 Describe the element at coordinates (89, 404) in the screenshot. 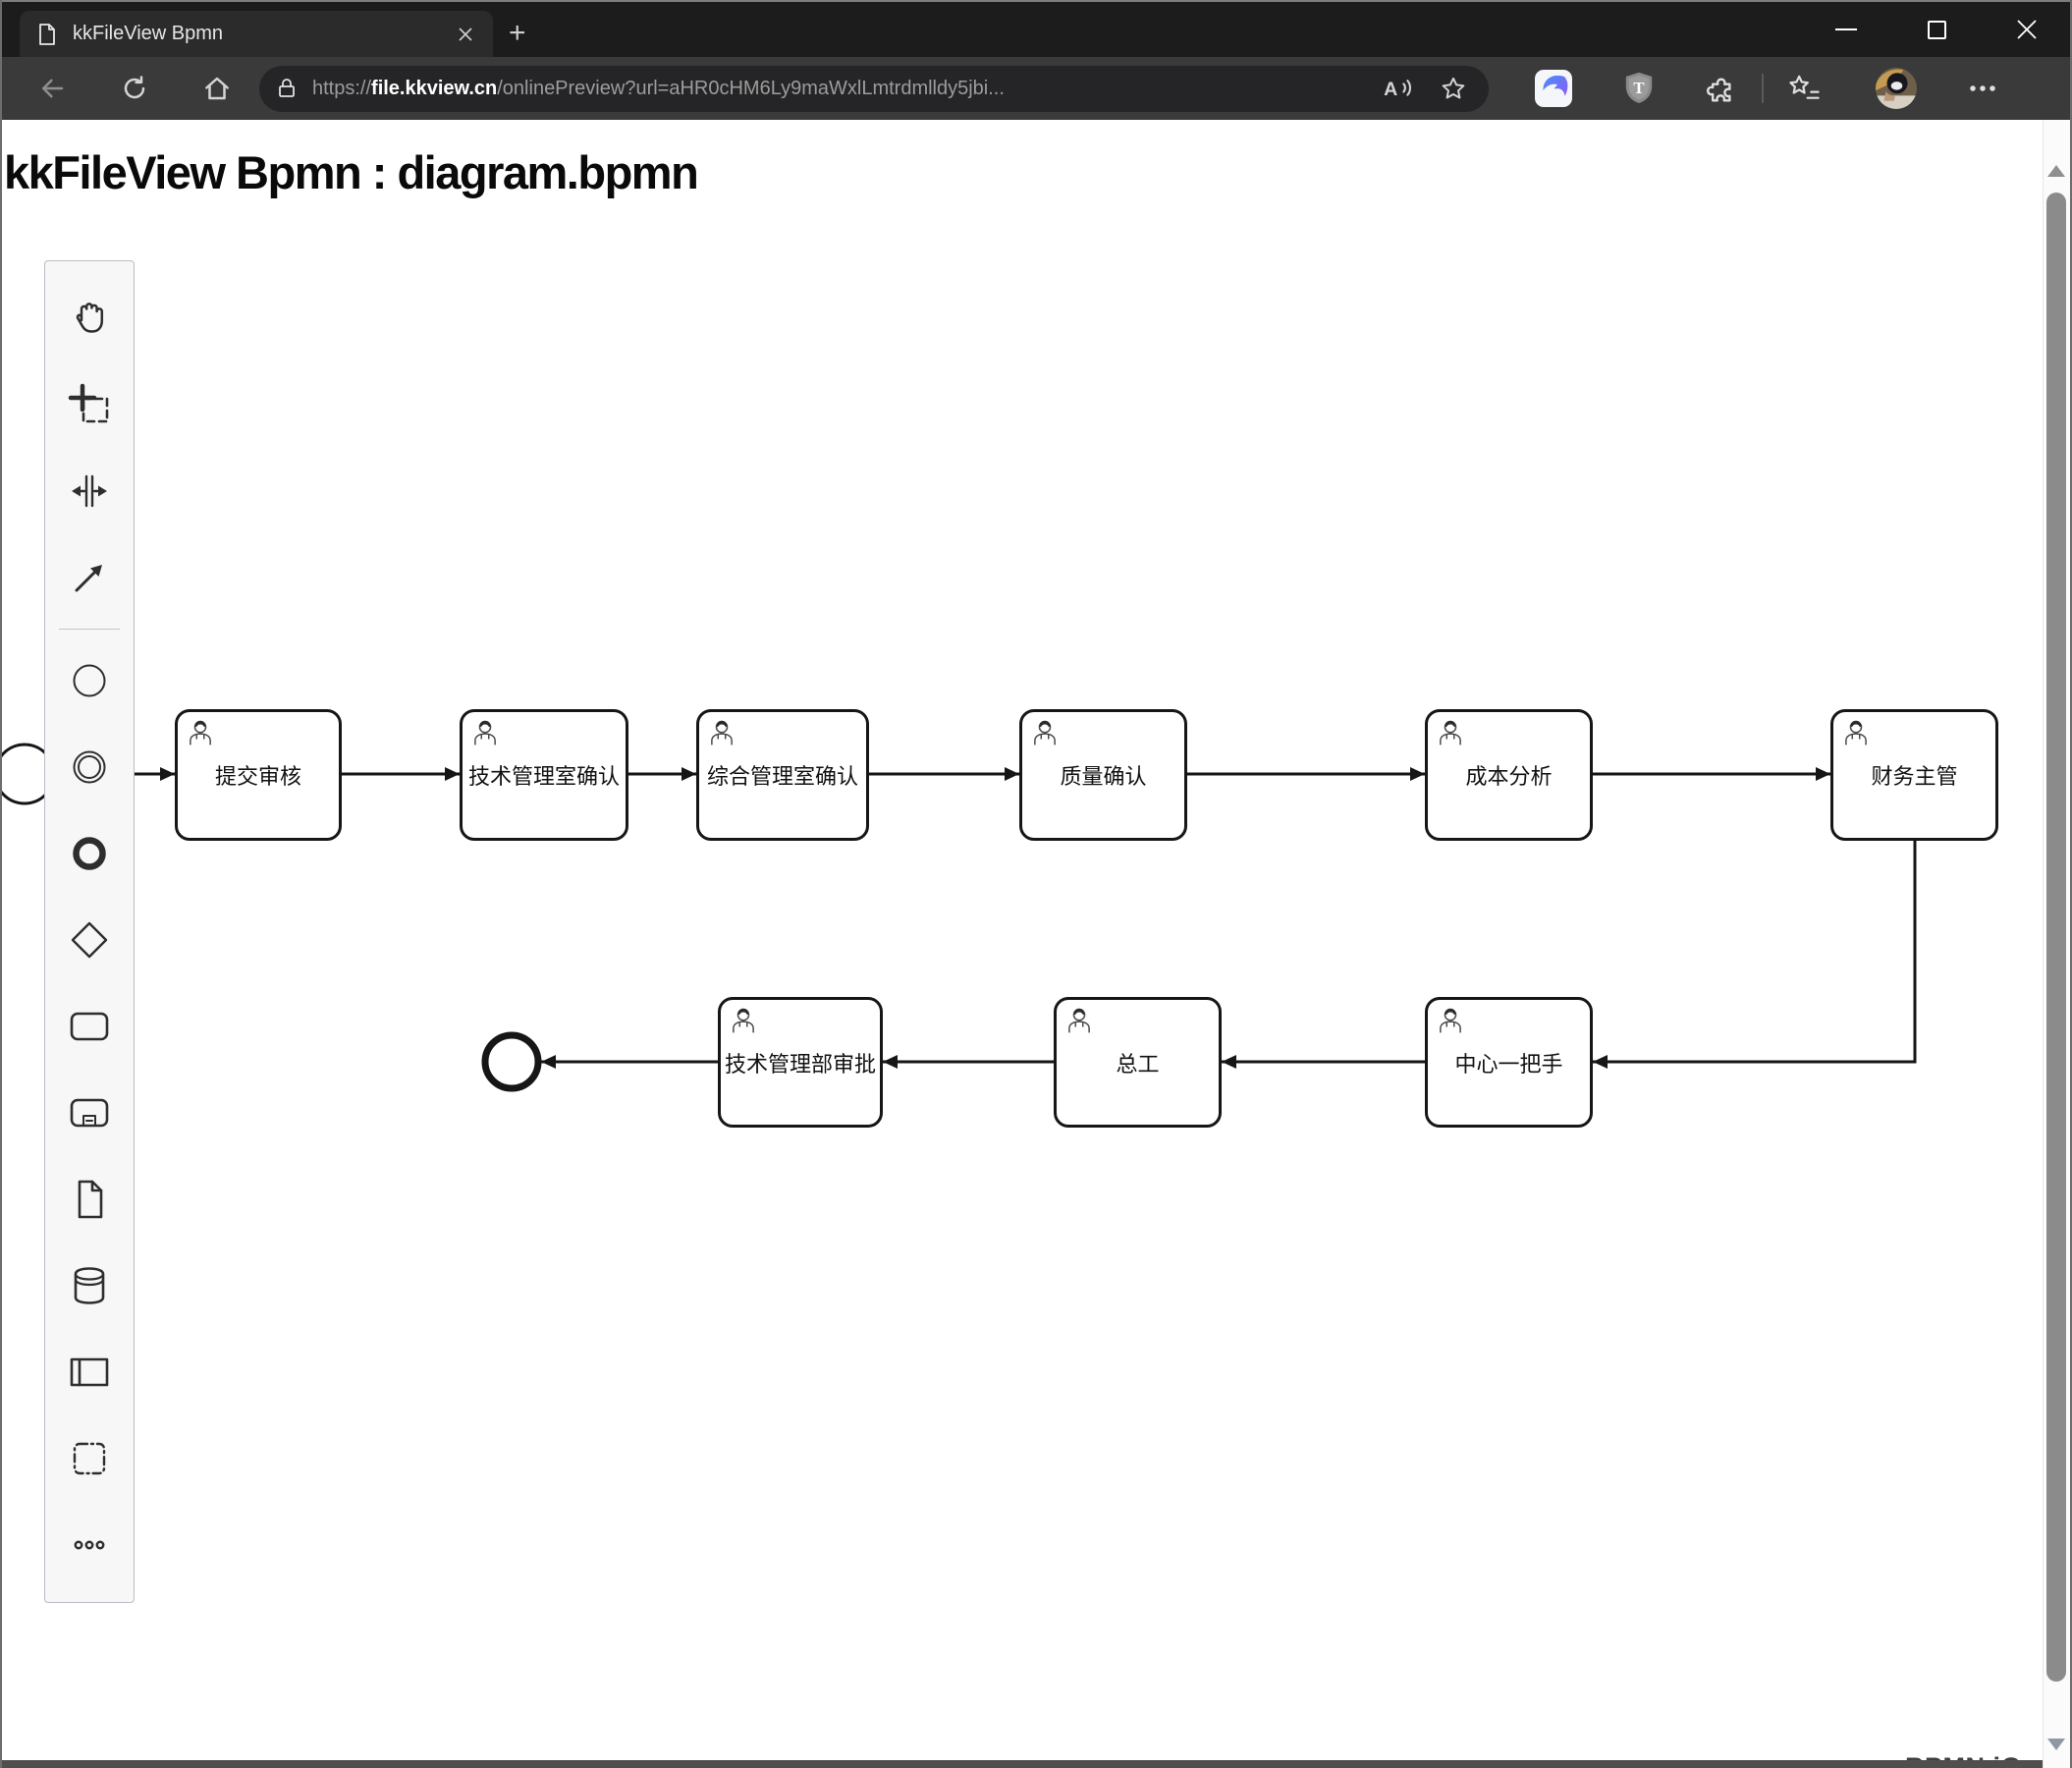

I see `palette-lasso-tool` at that location.